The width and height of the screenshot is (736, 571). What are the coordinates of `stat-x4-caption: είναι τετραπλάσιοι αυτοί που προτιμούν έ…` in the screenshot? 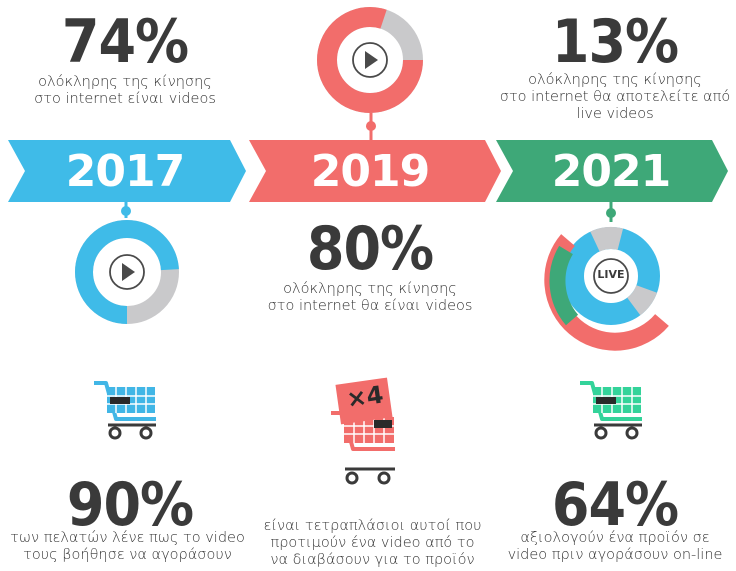 It's located at (372, 543).